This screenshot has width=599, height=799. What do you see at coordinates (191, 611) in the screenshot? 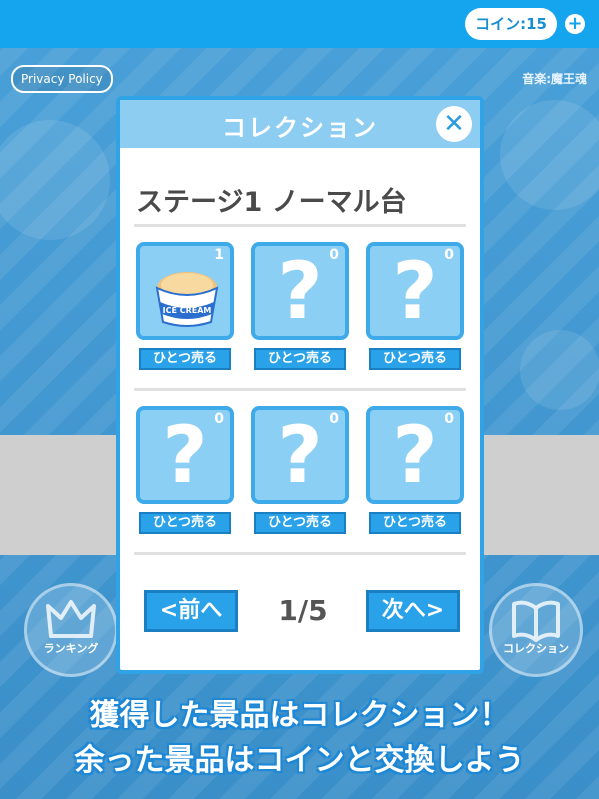
I see `prev-page-button: <前へ` at bounding box center [191, 611].